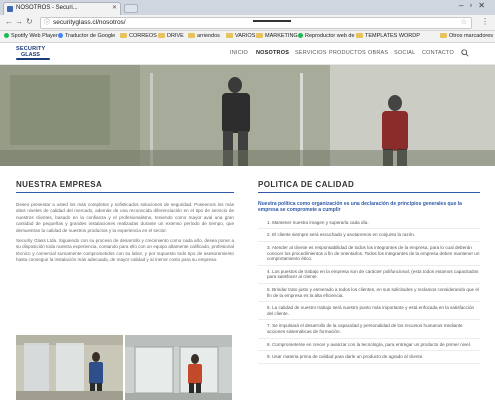 The height and width of the screenshot is (400, 495). Describe the element at coordinates (240, 36) in the screenshot. I see `bookmark-folder: VARIOS` at that location.